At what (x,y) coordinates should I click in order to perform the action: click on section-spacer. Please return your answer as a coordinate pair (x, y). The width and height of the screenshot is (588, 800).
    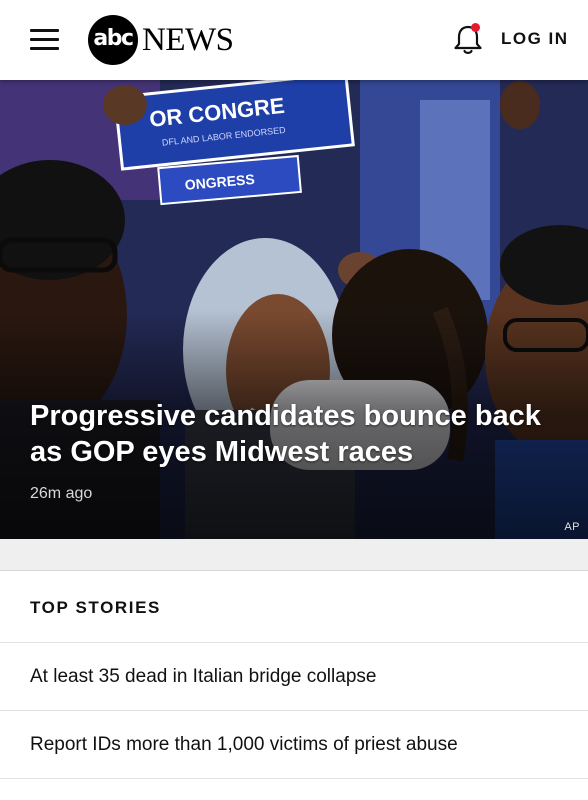
    Looking at the image, I should click on (294, 555).